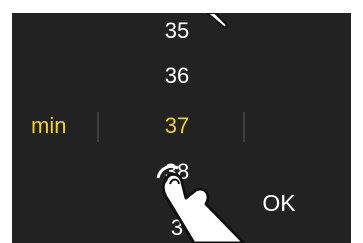  What do you see at coordinates (49, 125) in the screenshot?
I see `unit-label: min` at bounding box center [49, 125].